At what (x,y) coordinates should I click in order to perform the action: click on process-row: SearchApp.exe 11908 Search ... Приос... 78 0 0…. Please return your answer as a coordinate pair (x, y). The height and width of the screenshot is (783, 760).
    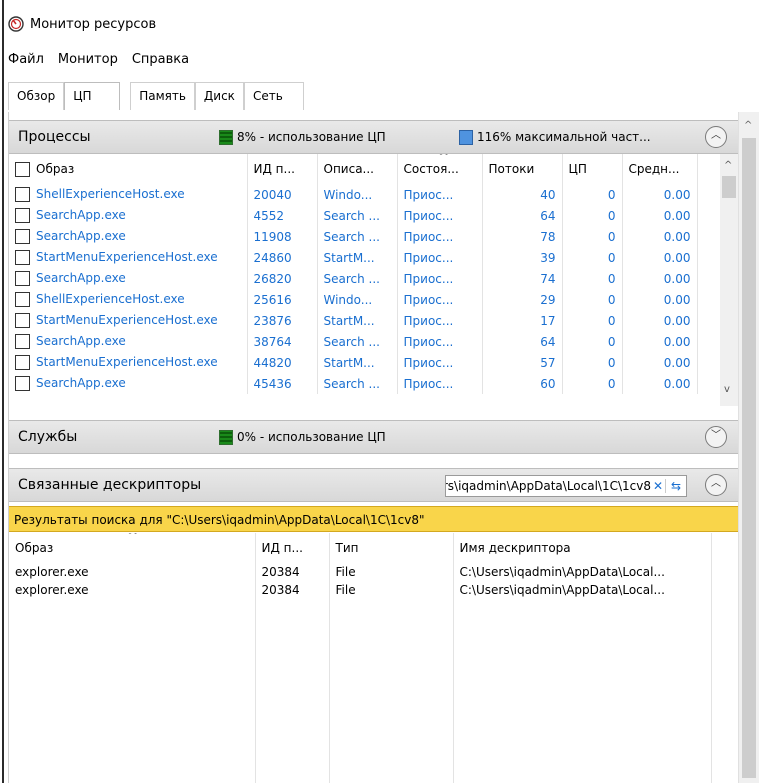
    Looking at the image, I should click on (353, 236).